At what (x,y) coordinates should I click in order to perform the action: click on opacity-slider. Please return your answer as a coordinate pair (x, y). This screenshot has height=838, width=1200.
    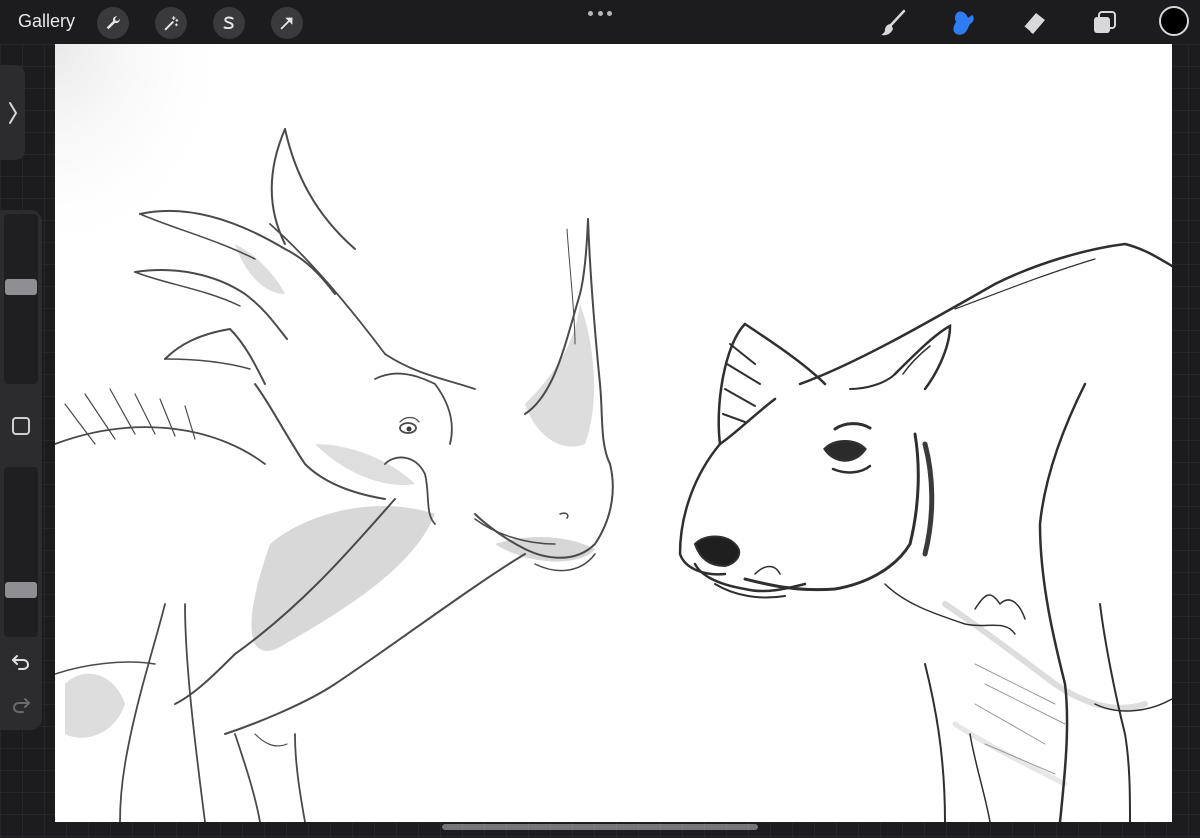
    Looking at the image, I should click on (21, 552).